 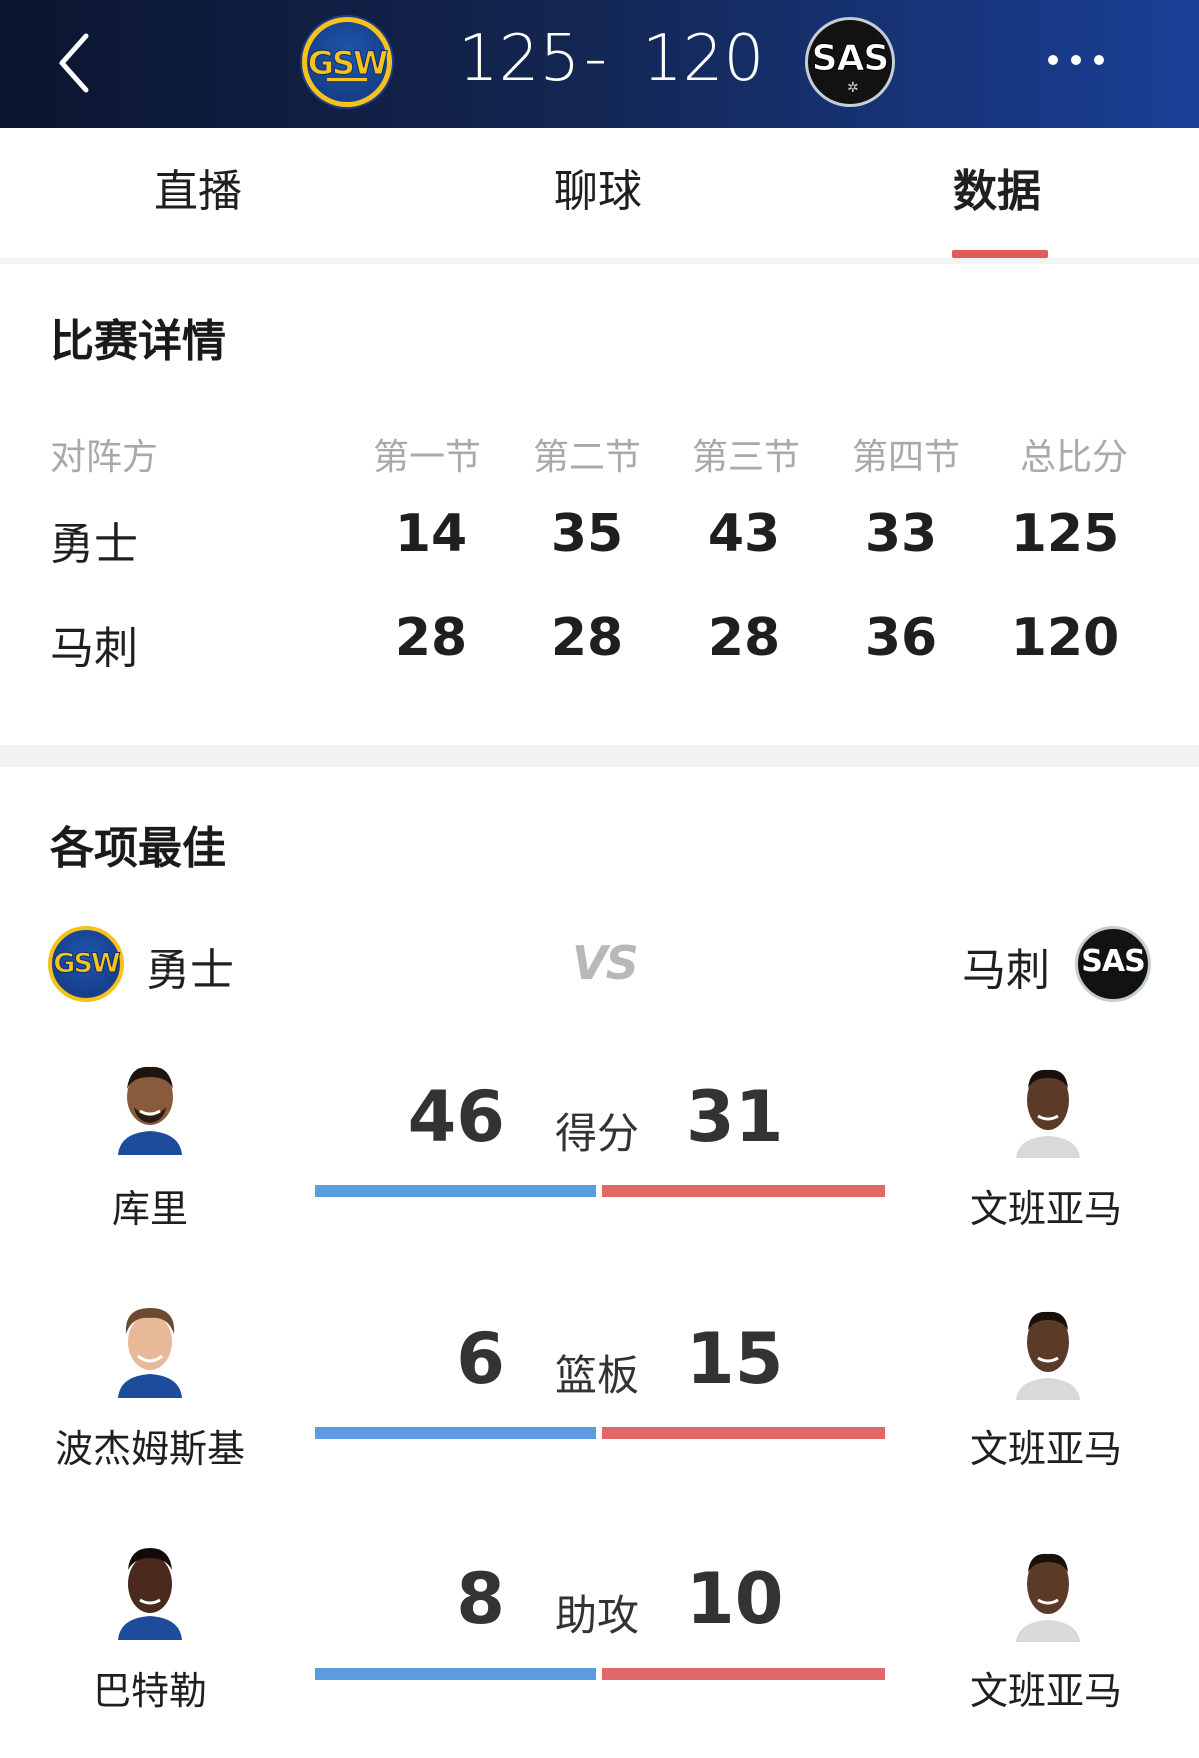 I want to click on away-rebounds-value: 15, so click(x=735, y=1359).